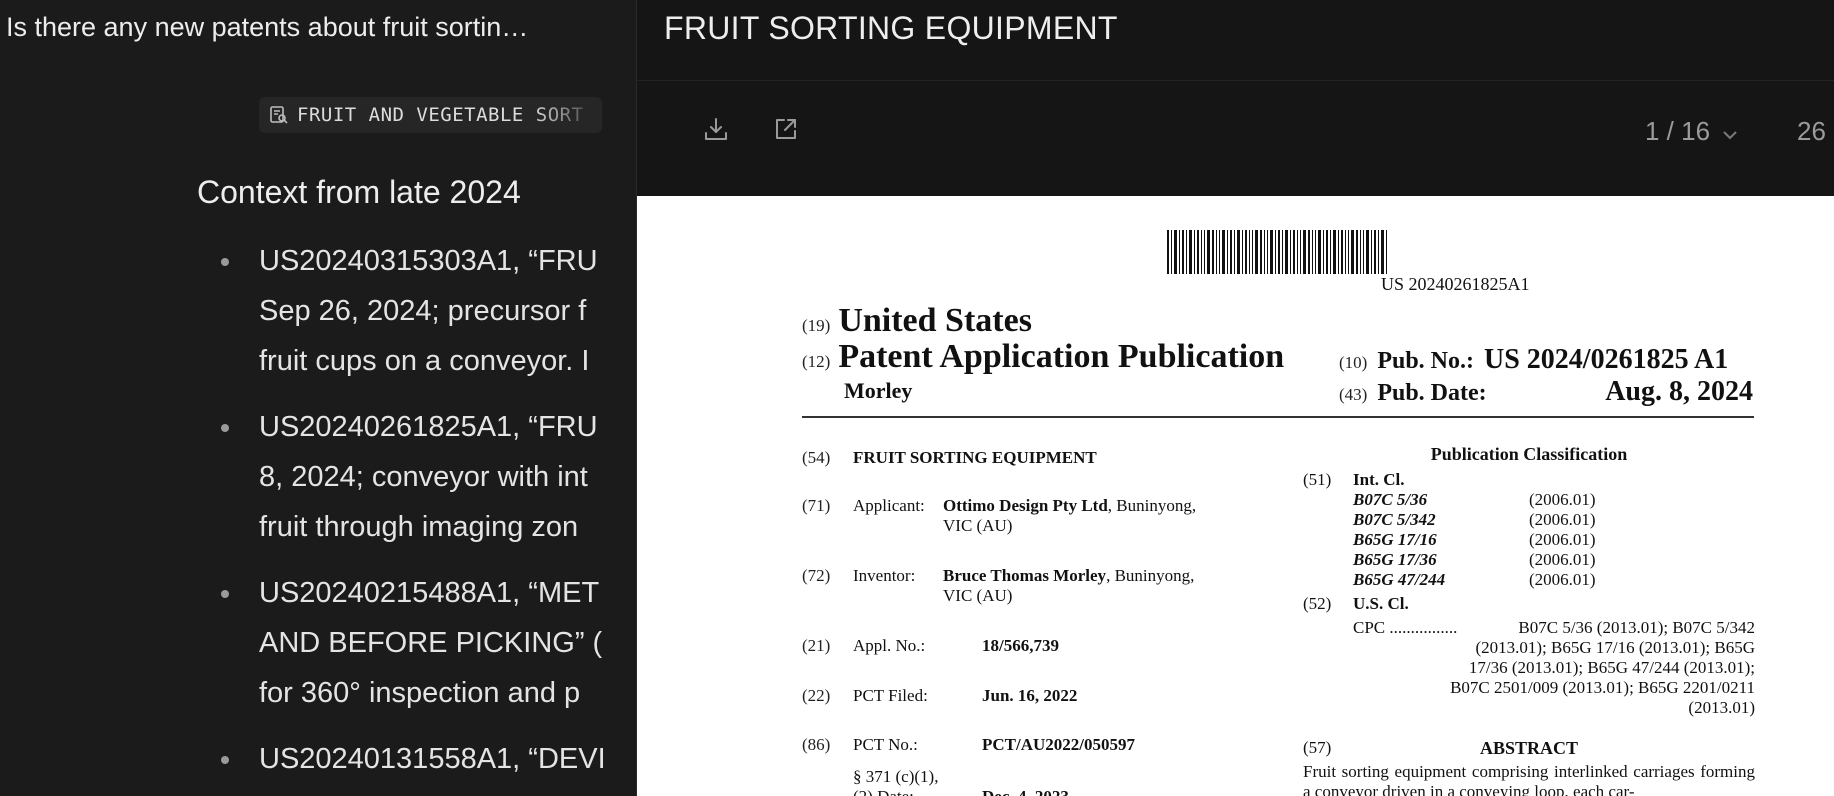 The height and width of the screenshot is (796, 1834). Describe the element at coordinates (878, 390) in the screenshot. I see `author: Morley` at that location.